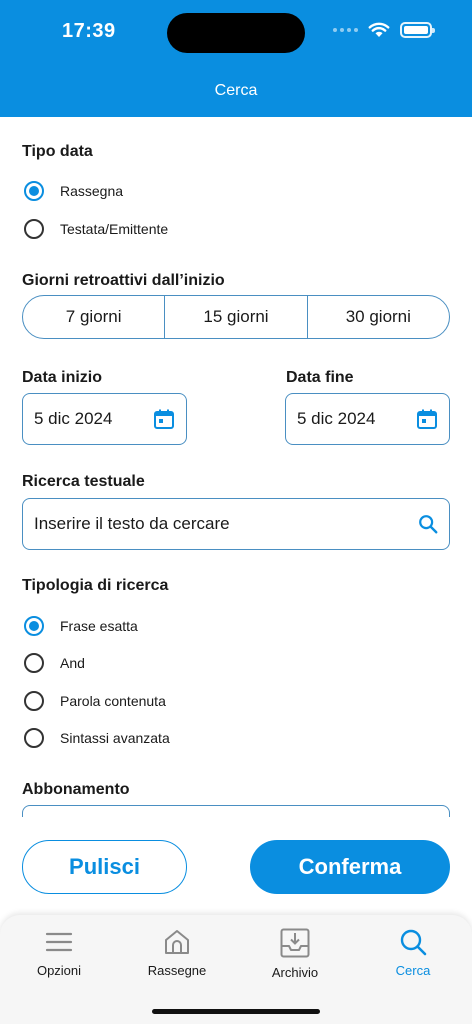 The image size is (472, 1024). Describe the element at coordinates (92, 191) in the screenshot. I see `radio-label: Rassegna` at that location.